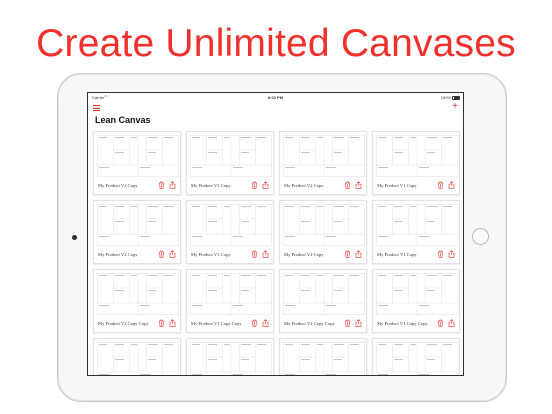 The width and height of the screenshot is (552, 414). I want to click on page-title: Lean Canvas, so click(123, 120).